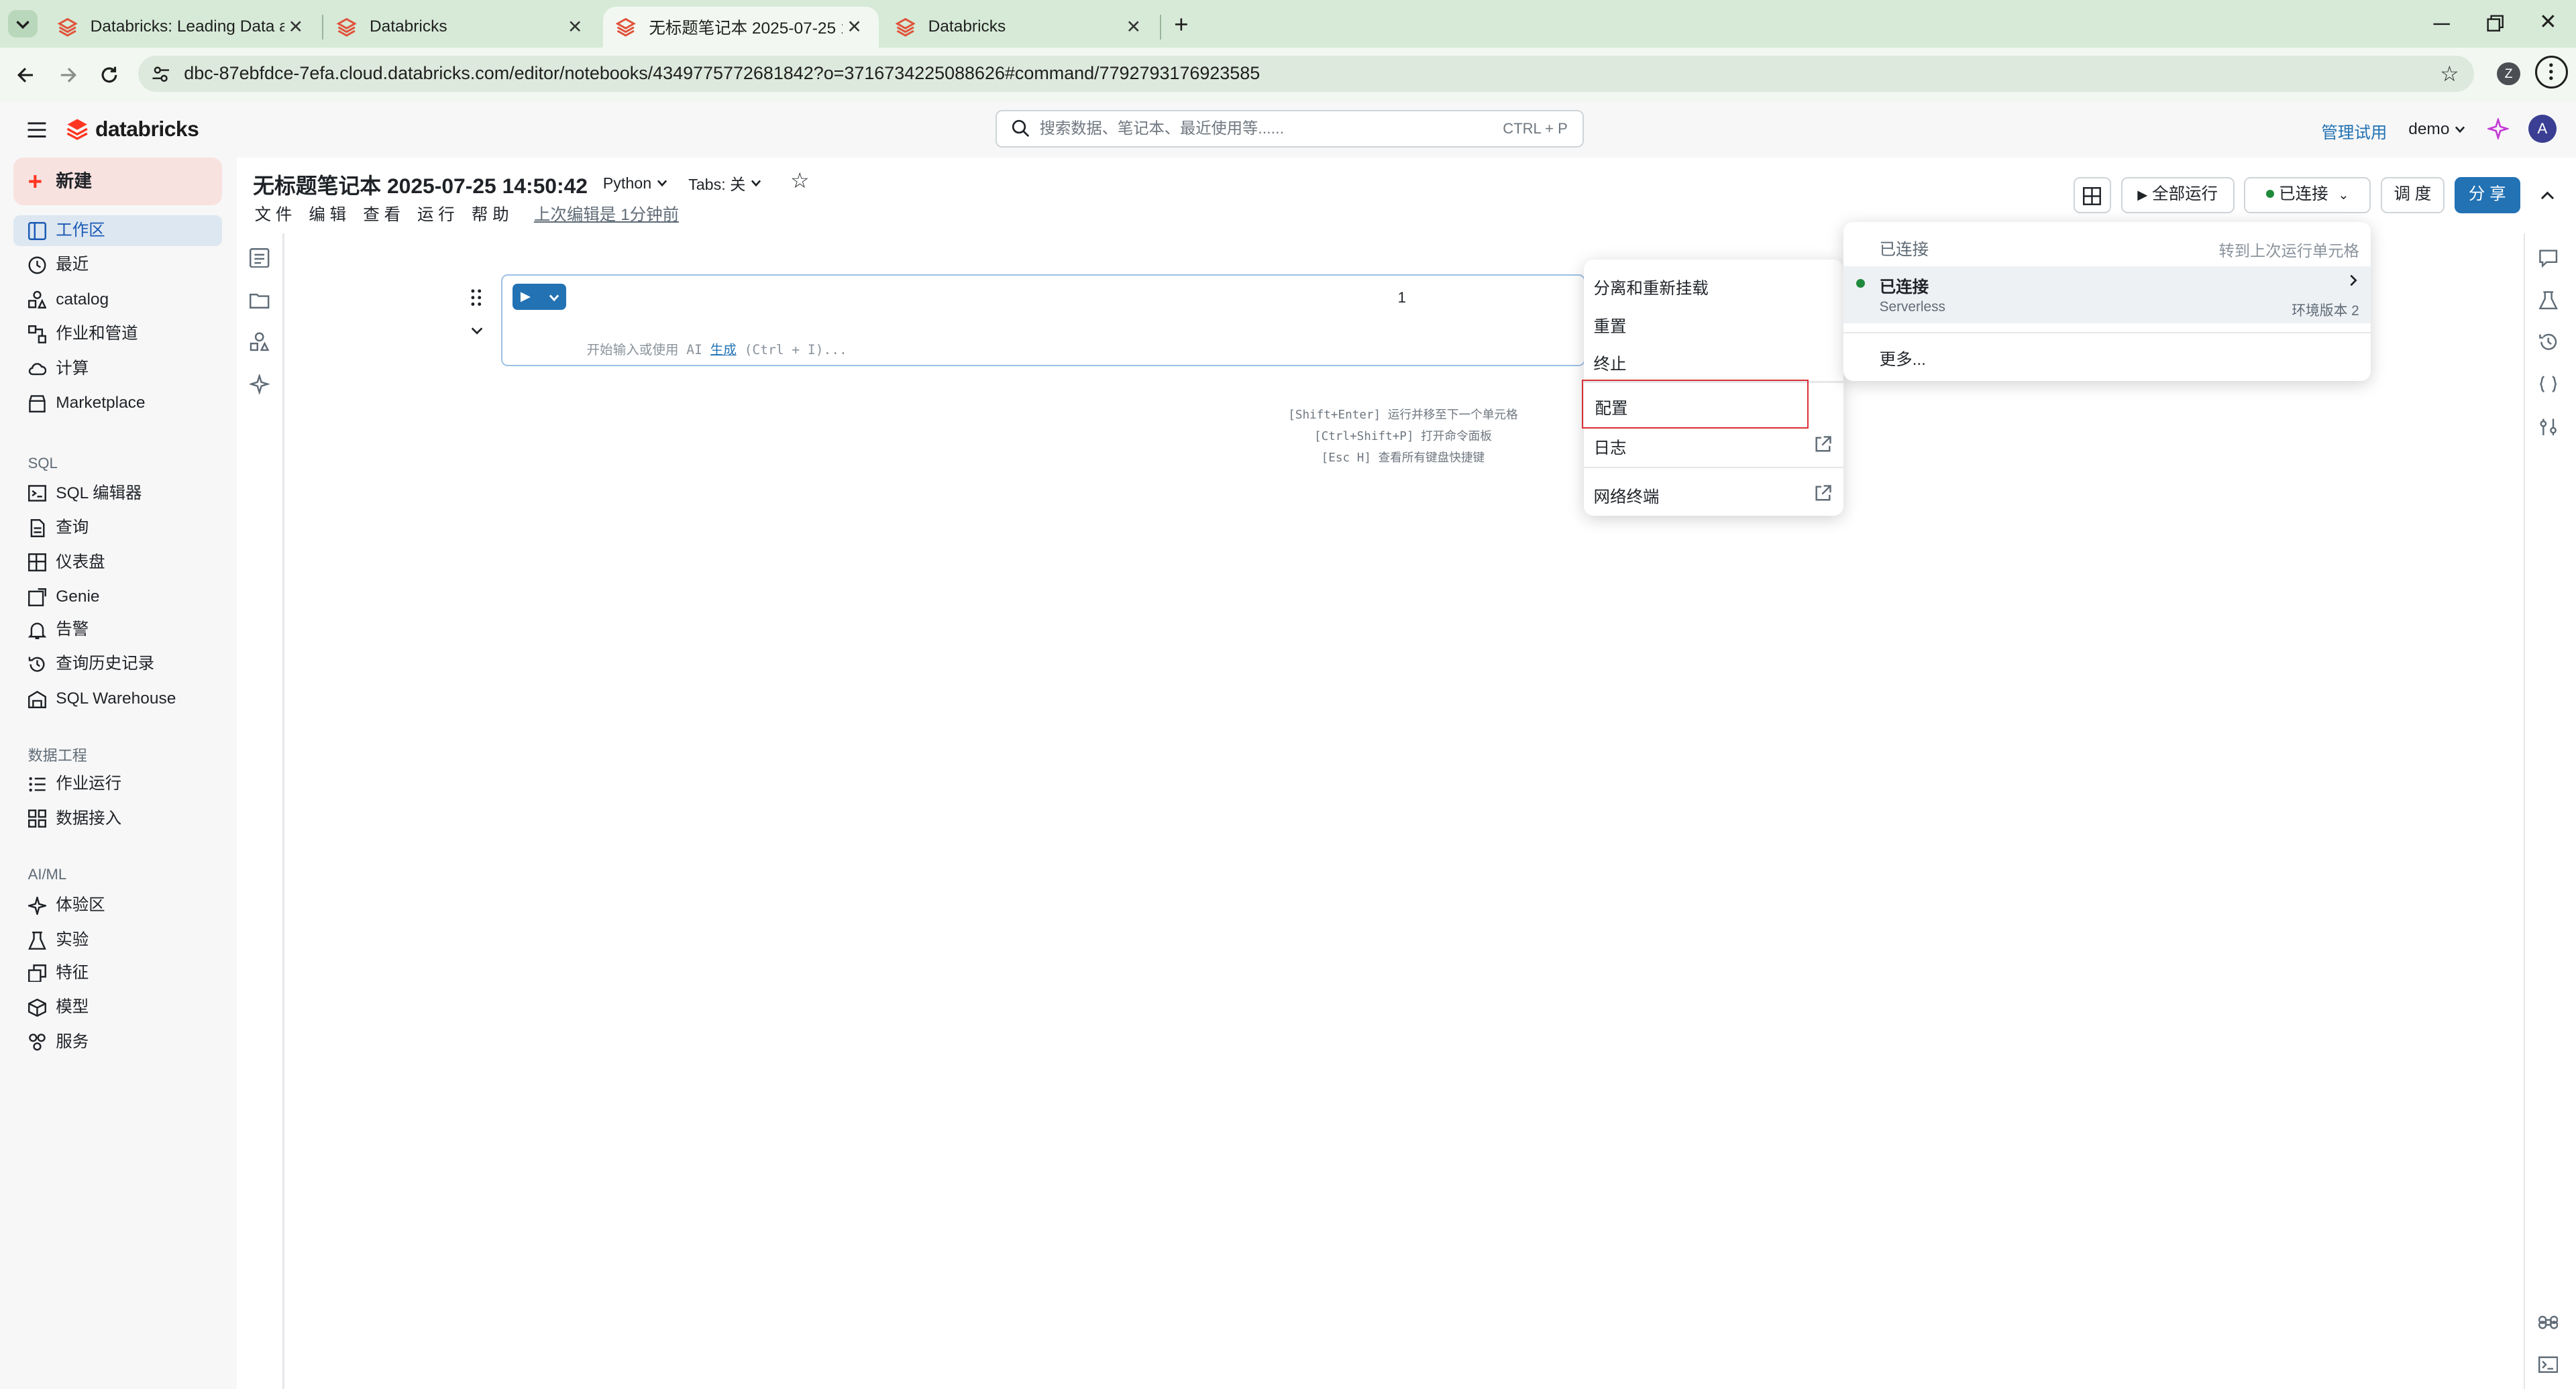 This screenshot has width=2576, height=1389. What do you see at coordinates (117, 665) in the screenshot?
I see `sidebar-item-sql_items: 查询历史记录` at bounding box center [117, 665].